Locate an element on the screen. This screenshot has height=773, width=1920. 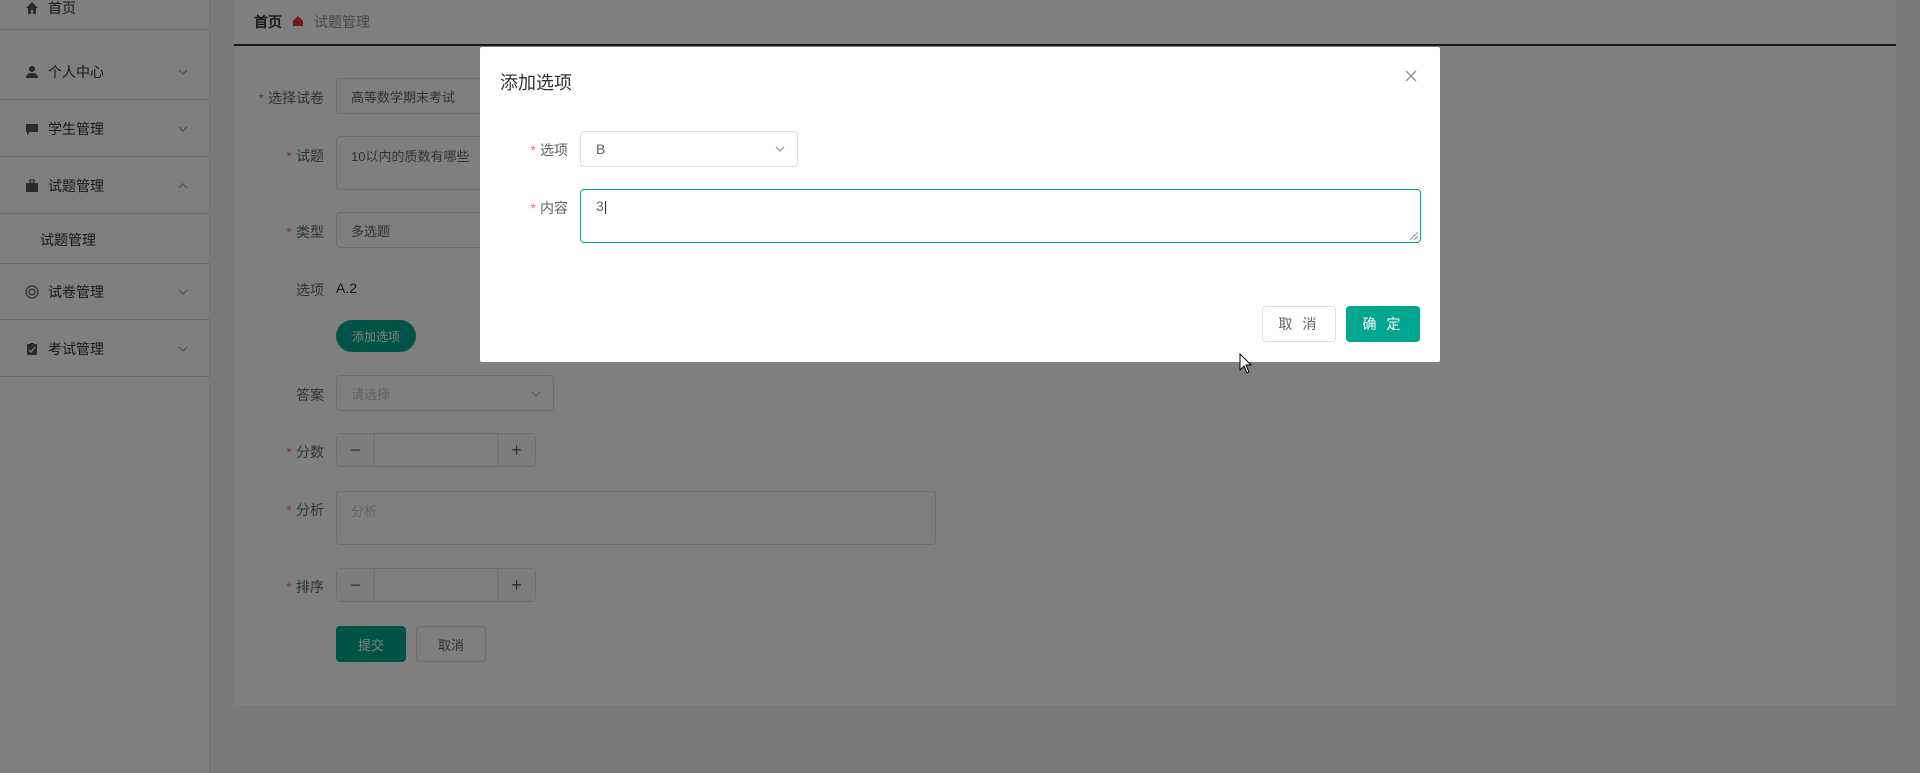
mouse-cursor-icon is located at coordinates (1246, 363).